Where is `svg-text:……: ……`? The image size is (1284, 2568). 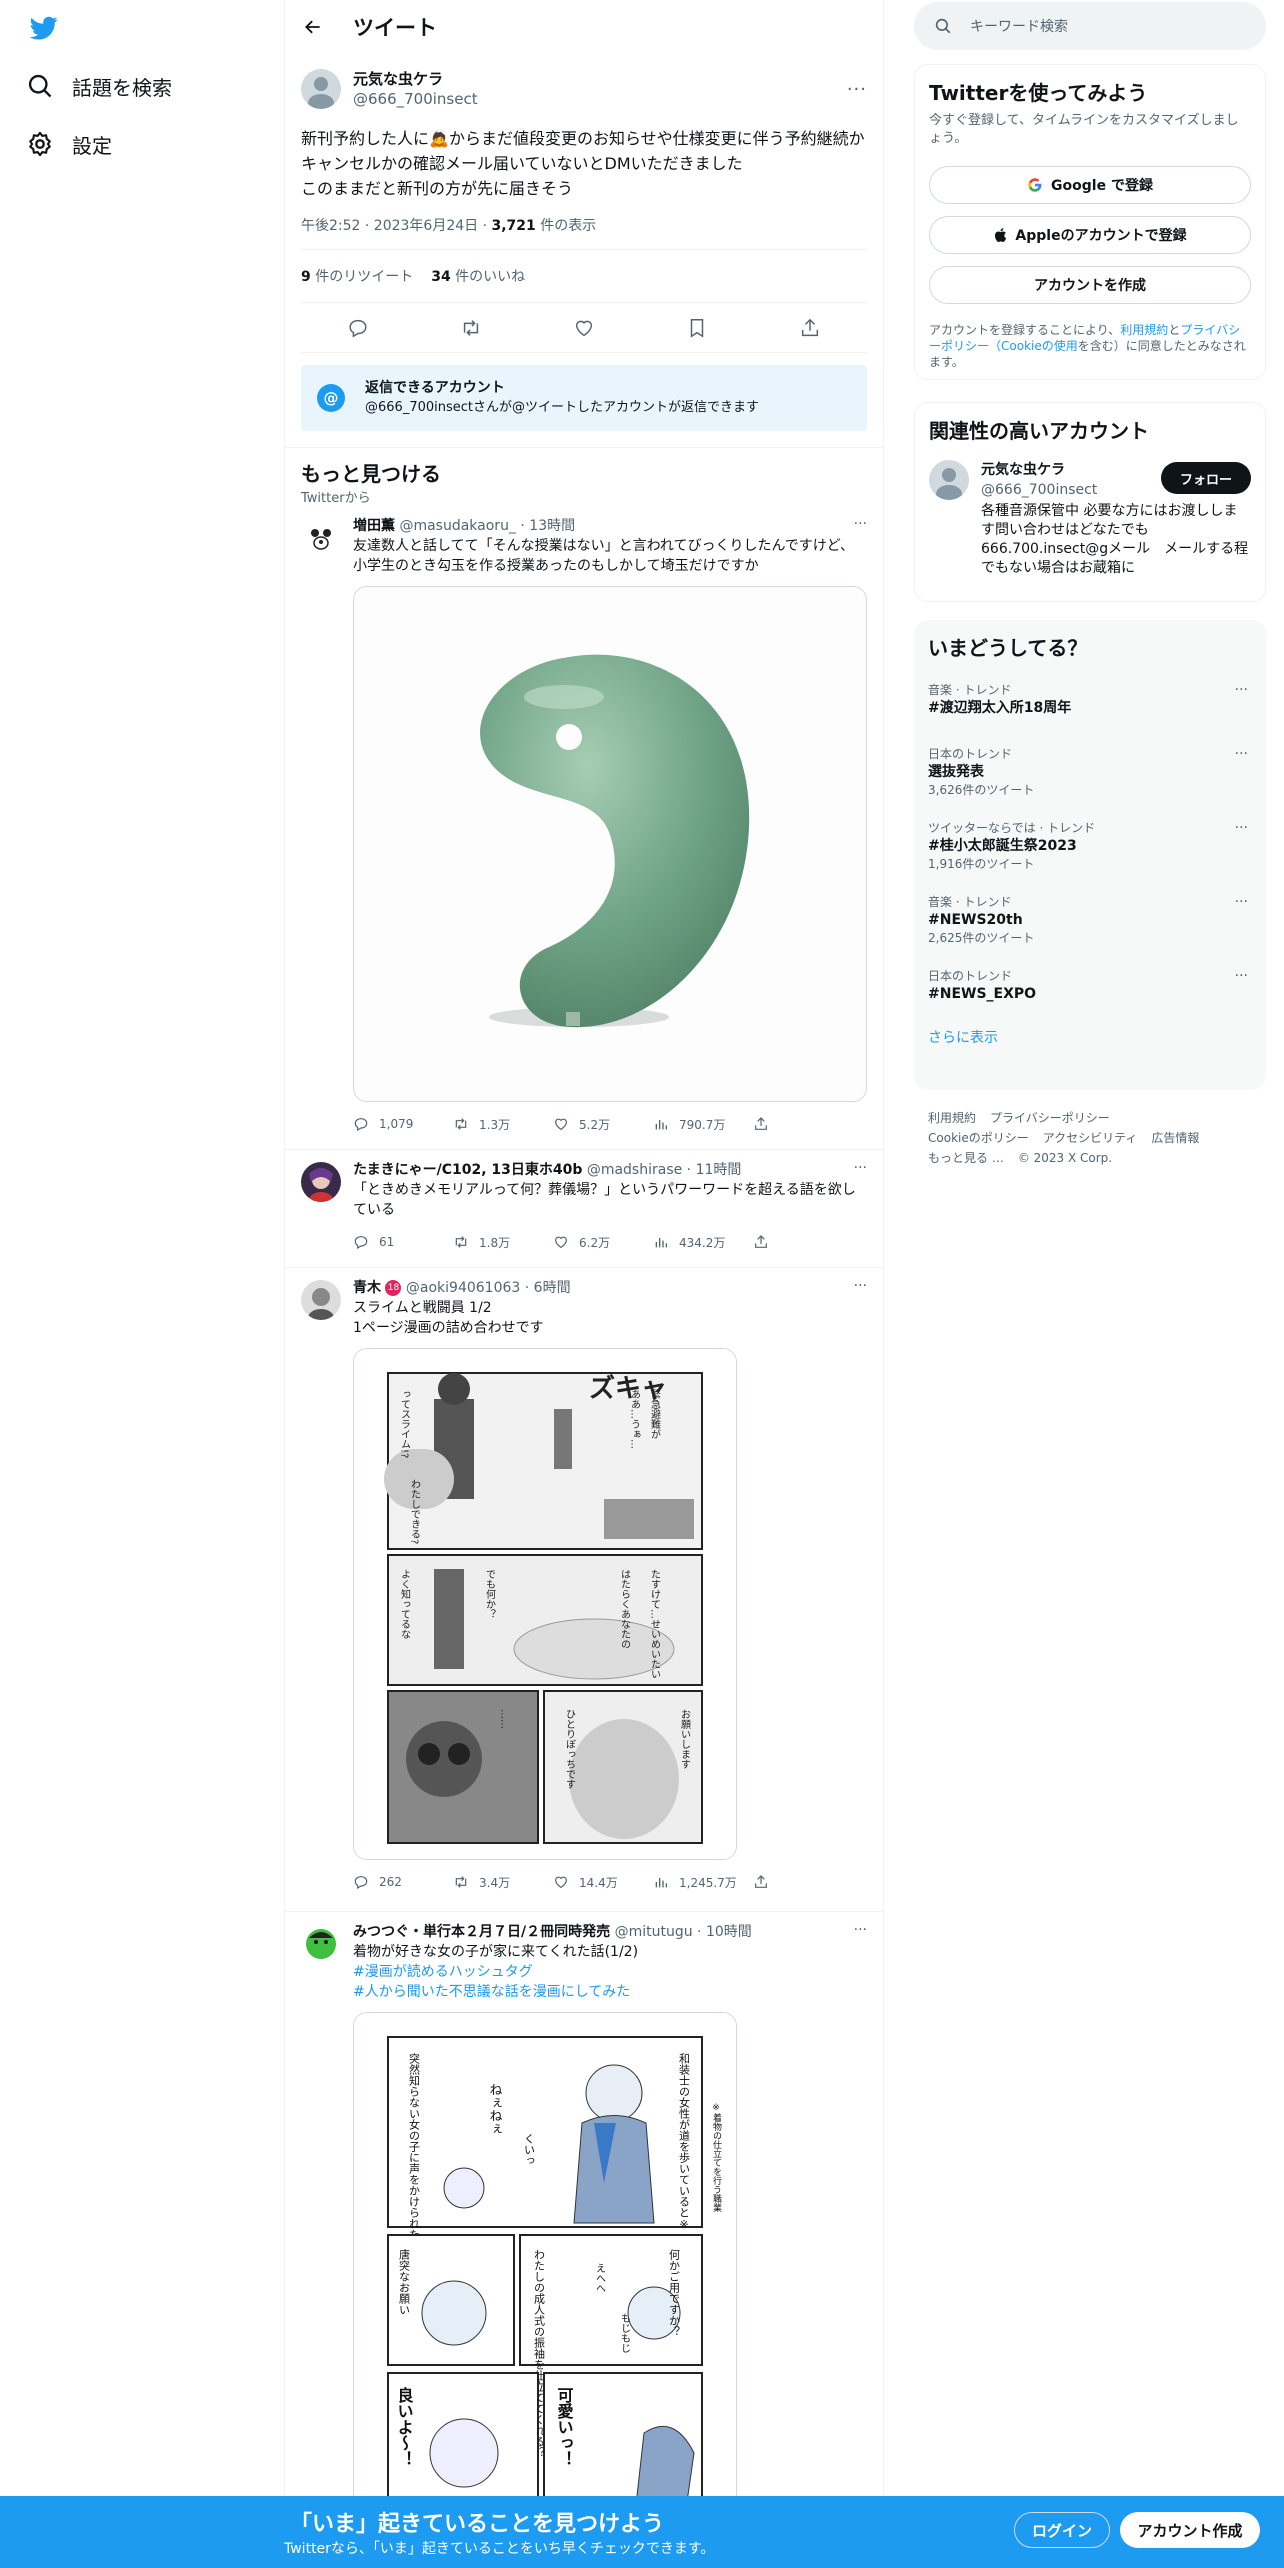
svg-text:……: …… is located at coordinates (504, 1719).